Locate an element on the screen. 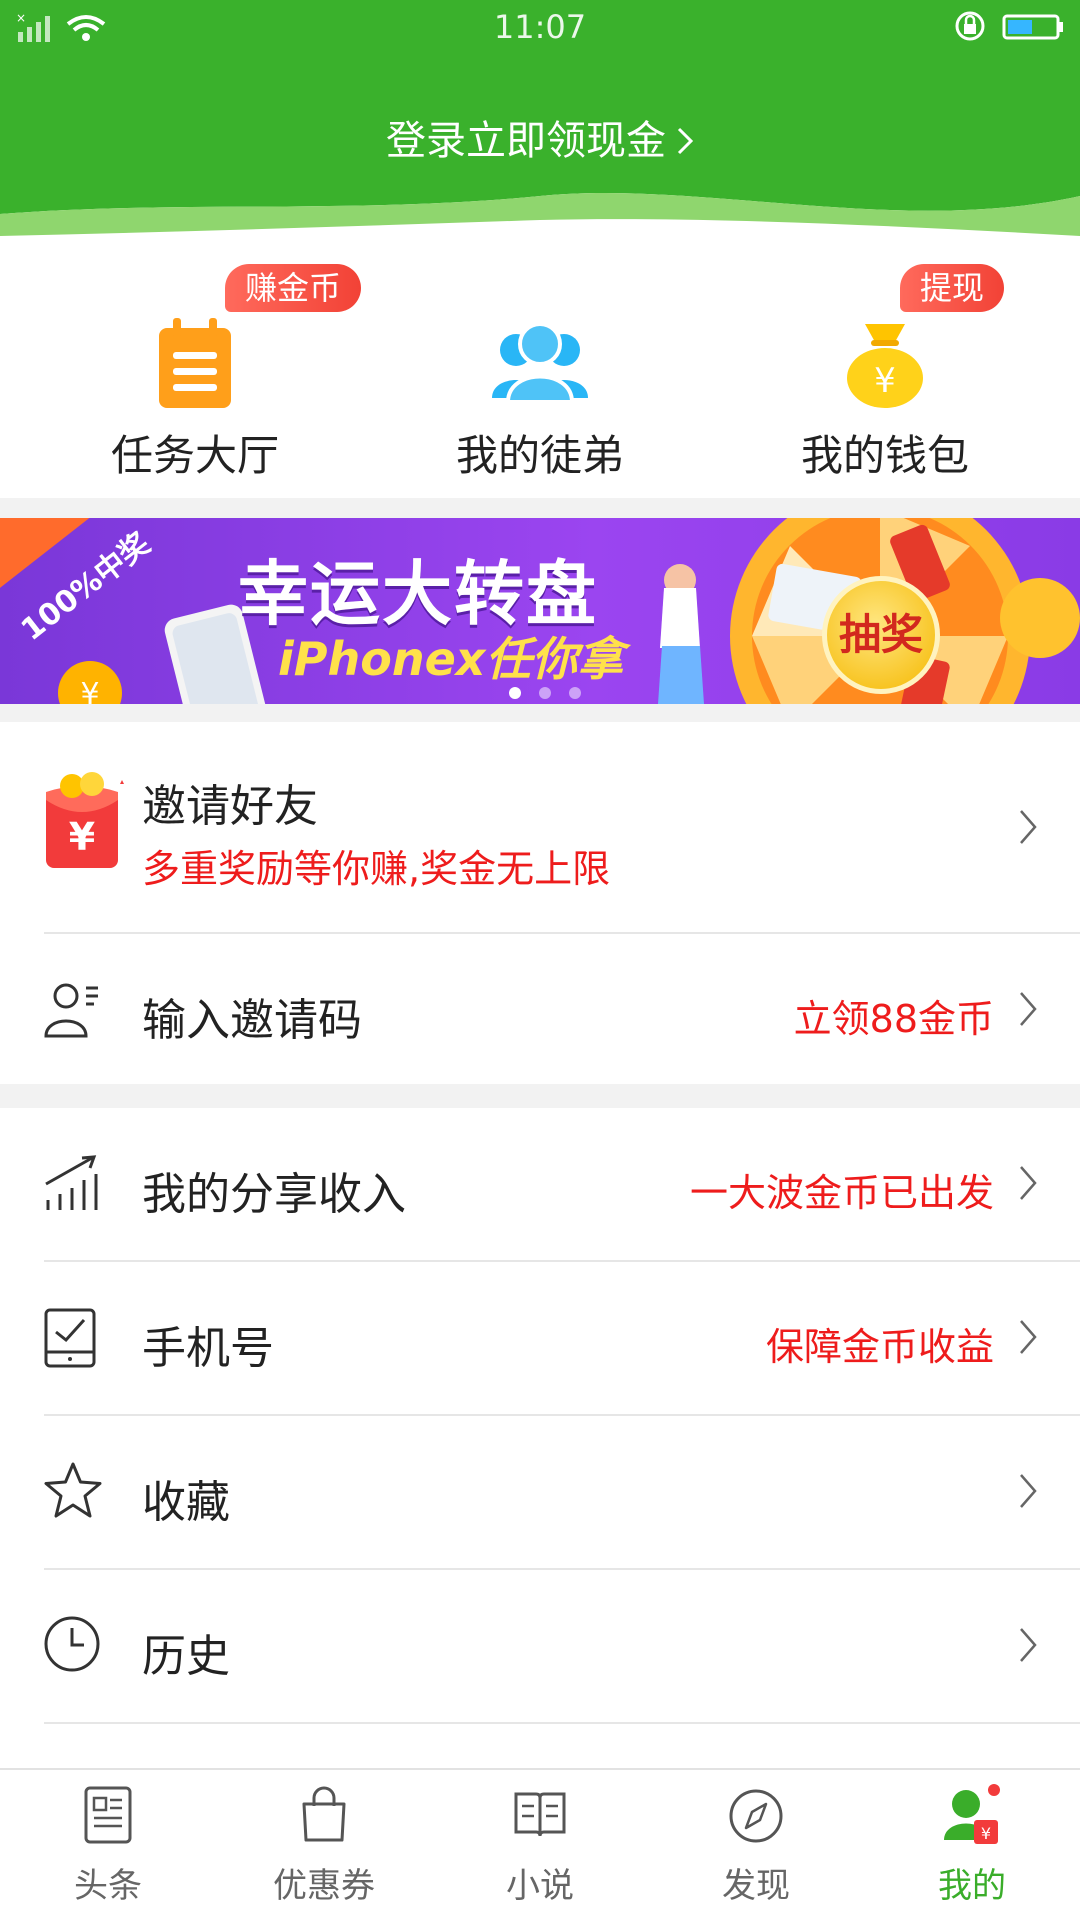 The height and width of the screenshot is (1920, 1080). invite-friends-subtitle: 多重奖励等你赚,奖金无上限 is located at coordinates (376, 869).